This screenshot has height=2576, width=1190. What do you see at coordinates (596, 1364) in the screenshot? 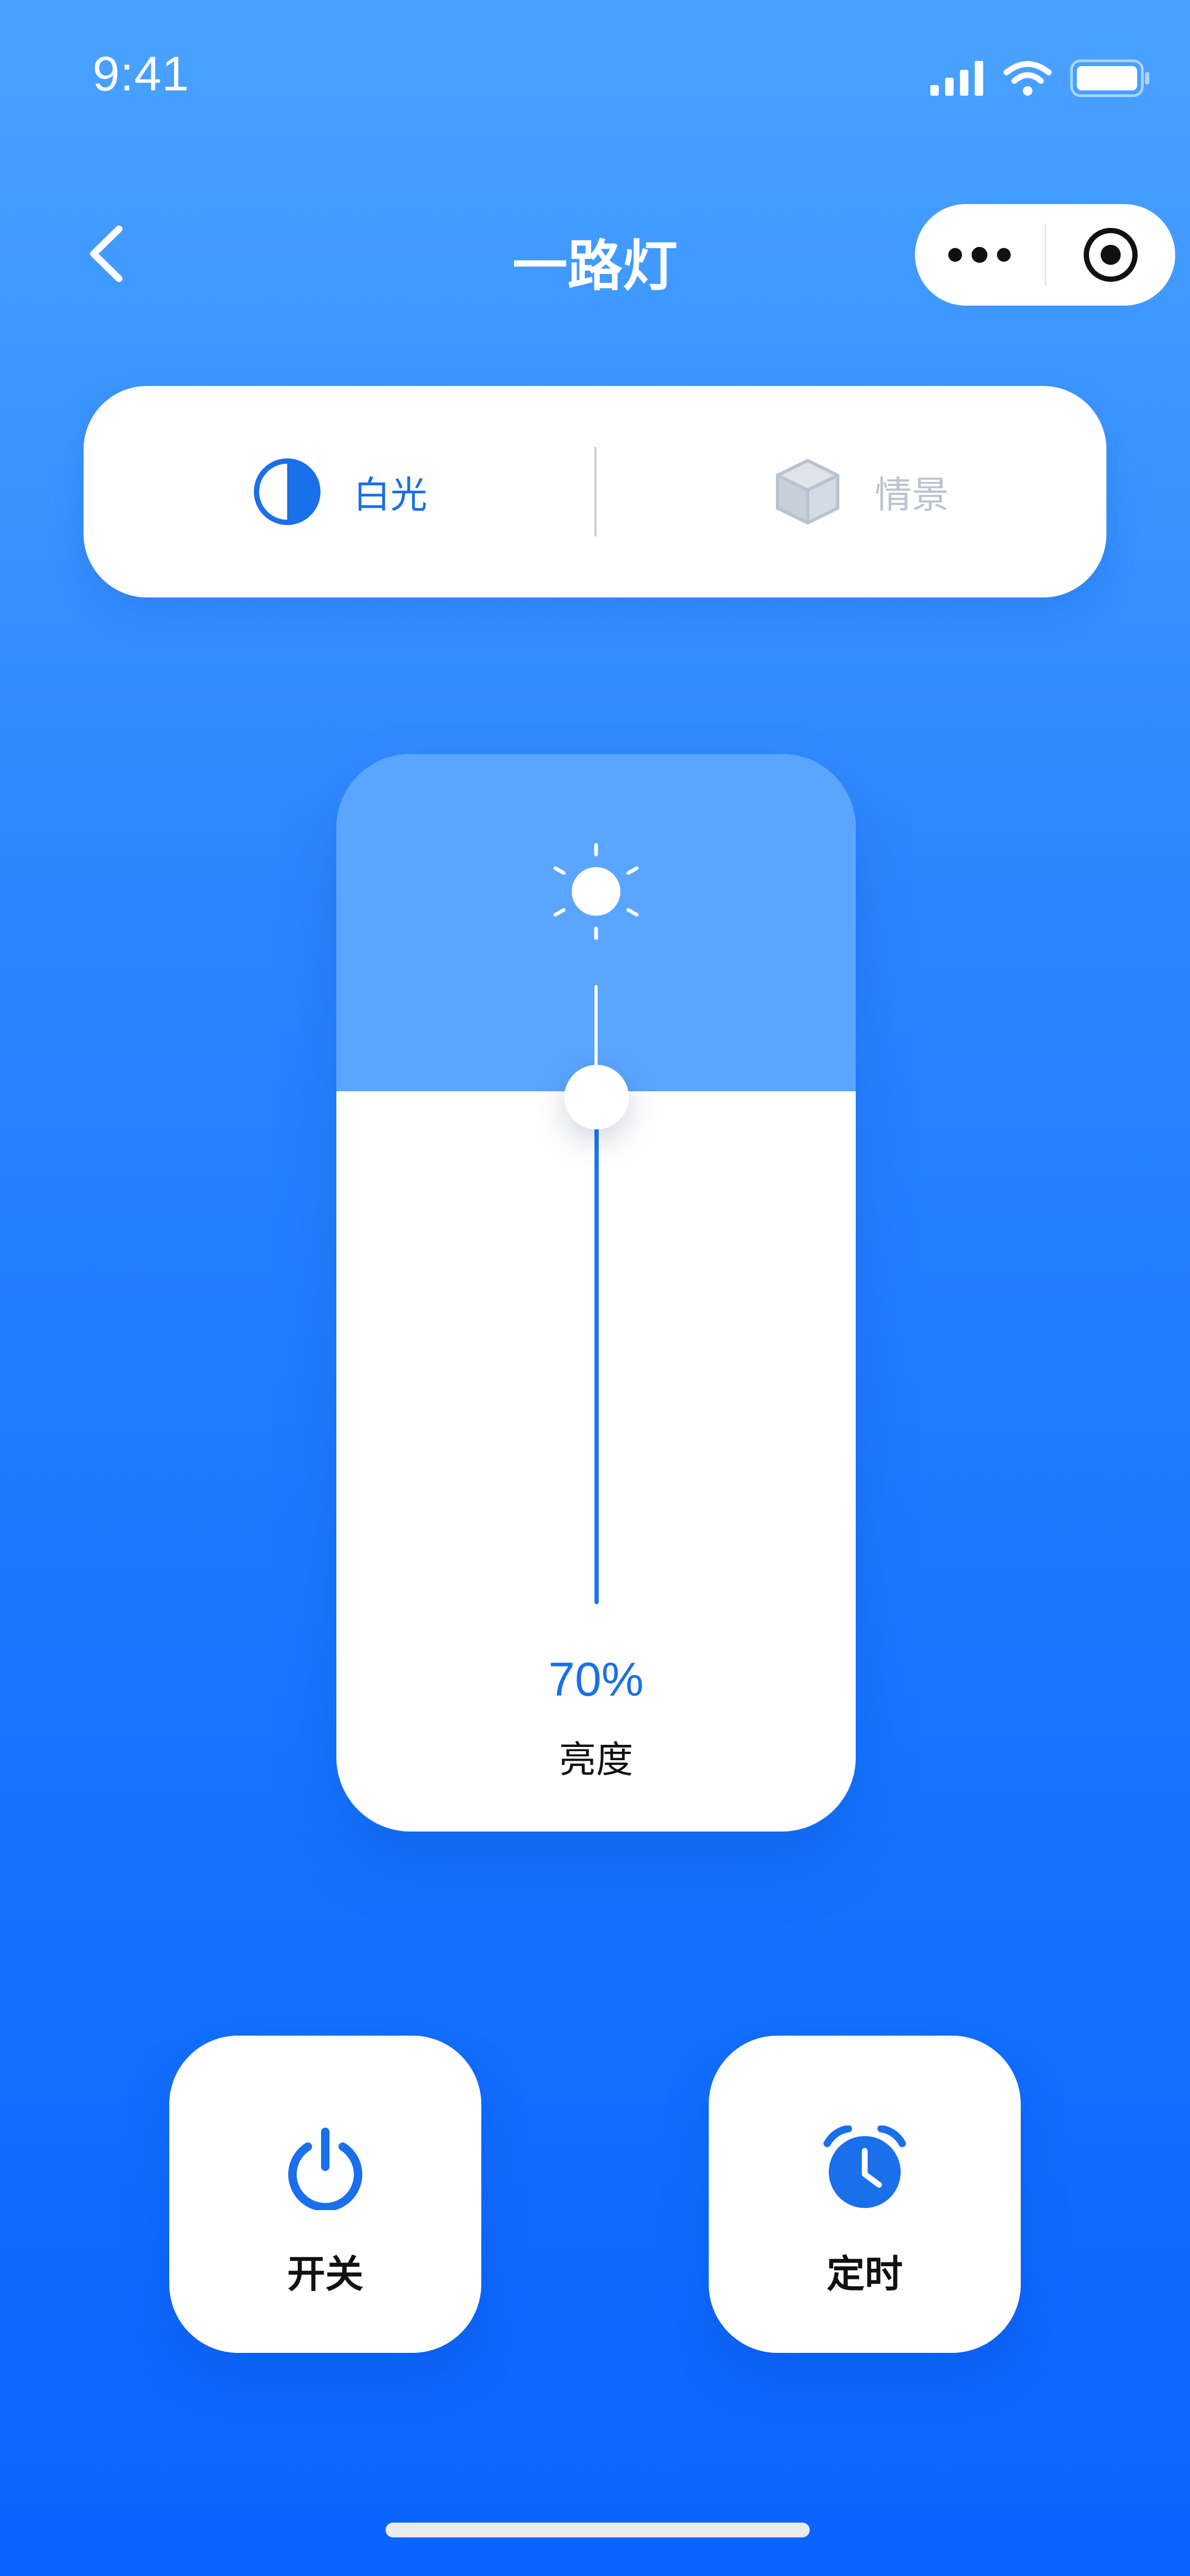
I see `slider-track-filled` at bounding box center [596, 1364].